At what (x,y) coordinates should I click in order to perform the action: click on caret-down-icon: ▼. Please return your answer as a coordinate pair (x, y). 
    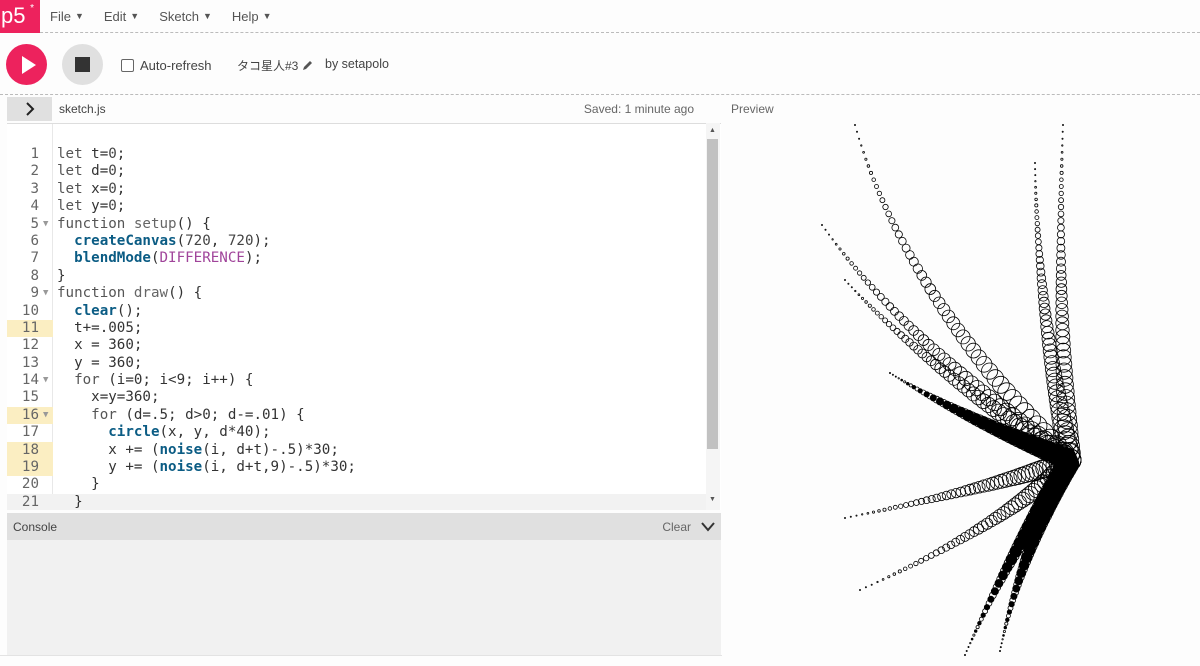
    Looking at the image, I should click on (207, 16).